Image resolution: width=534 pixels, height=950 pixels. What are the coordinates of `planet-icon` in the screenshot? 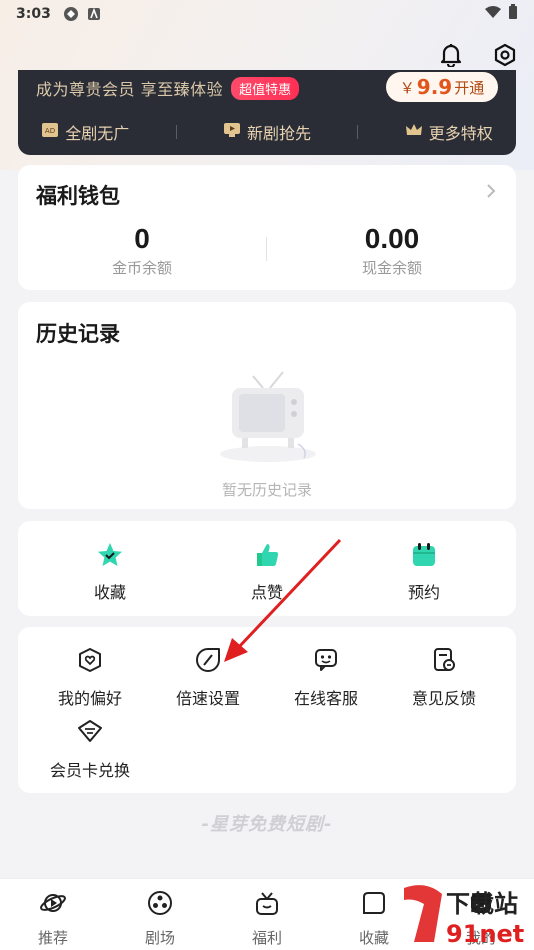 It's located at (53, 903).